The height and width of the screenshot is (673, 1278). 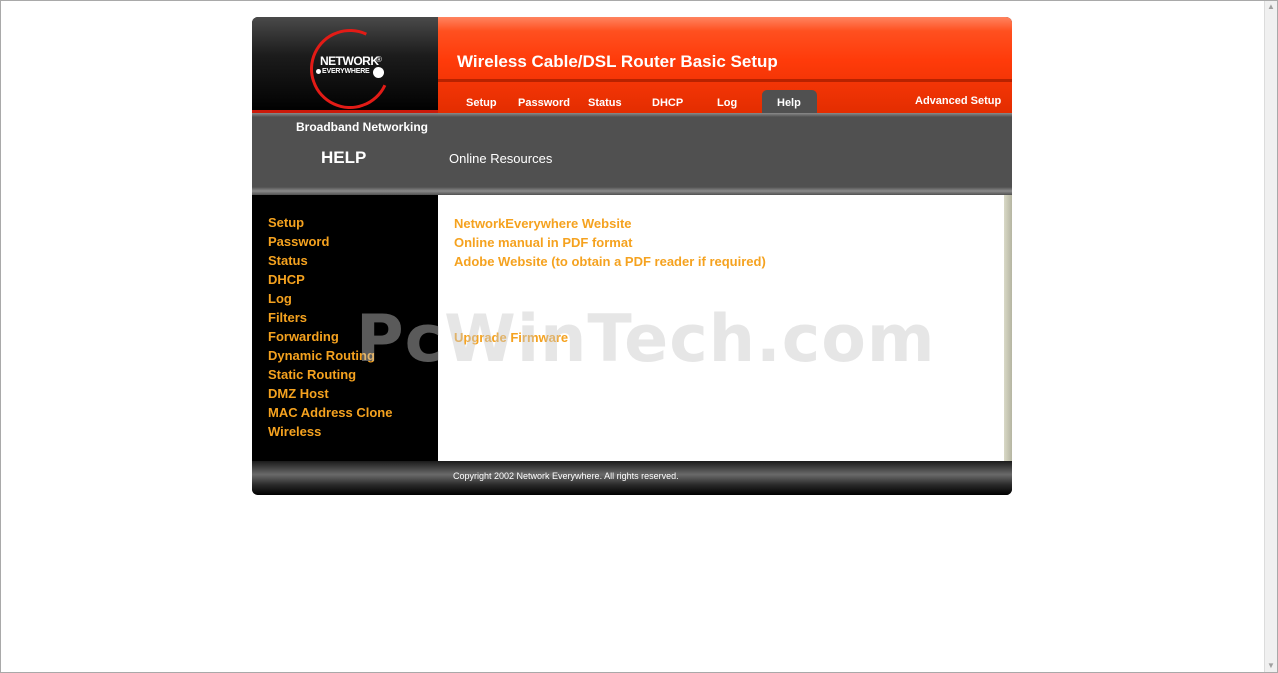 I want to click on tab-dhcp: DHCP, so click(x=667, y=103).